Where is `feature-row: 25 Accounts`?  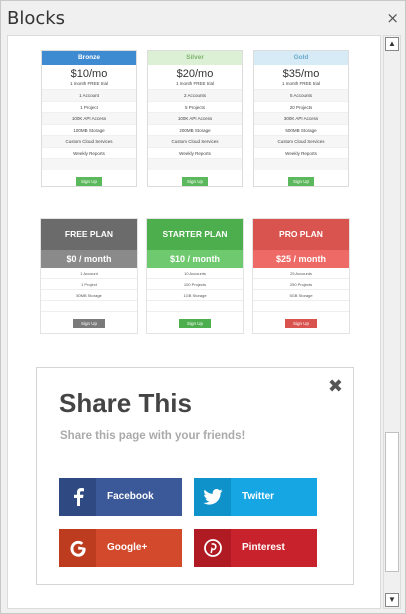
feature-row: 25 Accounts is located at coordinates (301, 273).